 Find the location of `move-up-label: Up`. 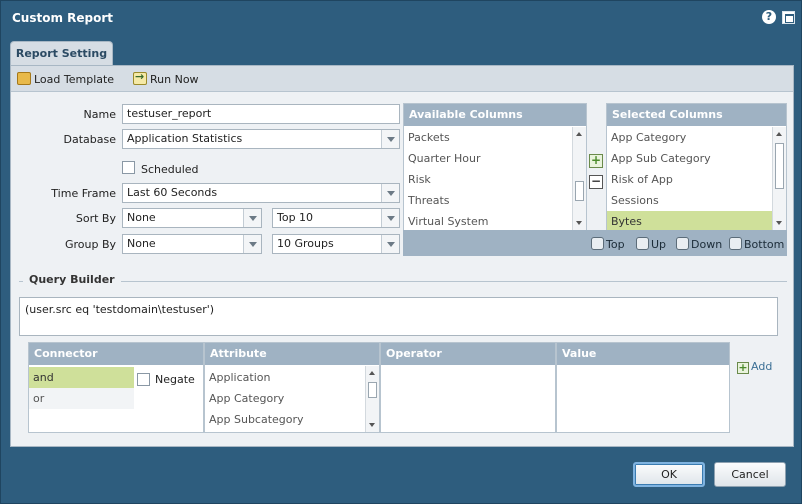

move-up-label: Up is located at coordinates (659, 244).